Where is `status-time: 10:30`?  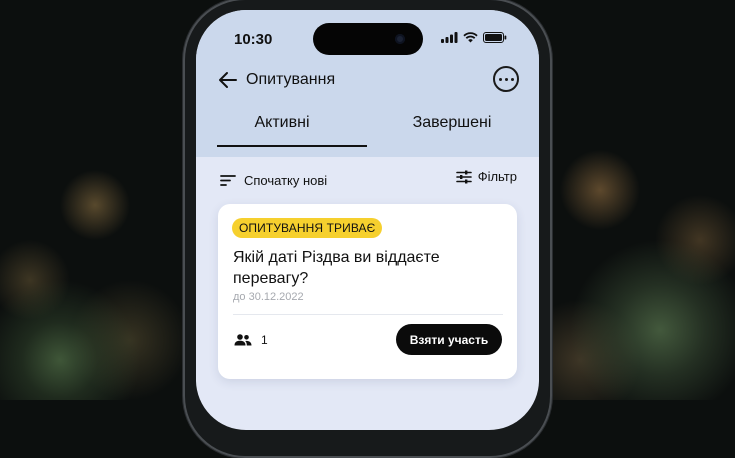
status-time: 10:30 is located at coordinates (253, 39).